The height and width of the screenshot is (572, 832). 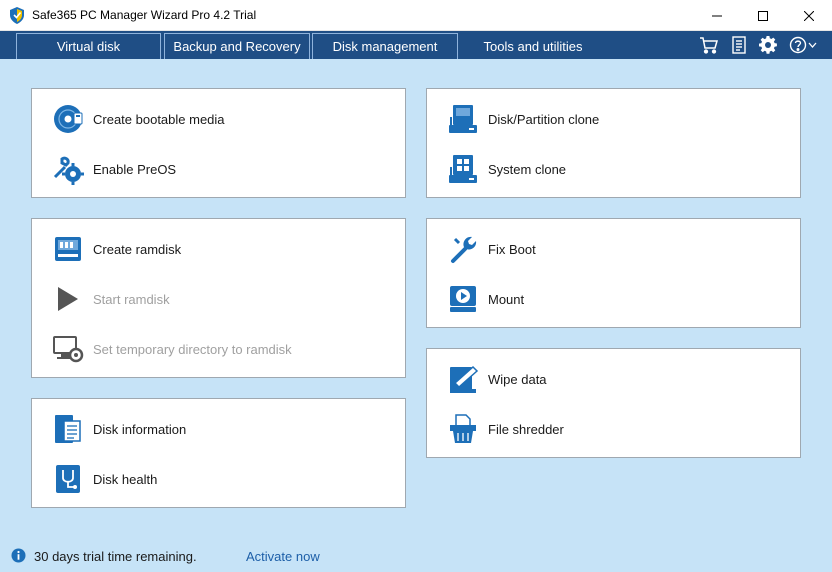 I want to click on item-create-bootable-media: Create bootable media, so click(x=218, y=119).